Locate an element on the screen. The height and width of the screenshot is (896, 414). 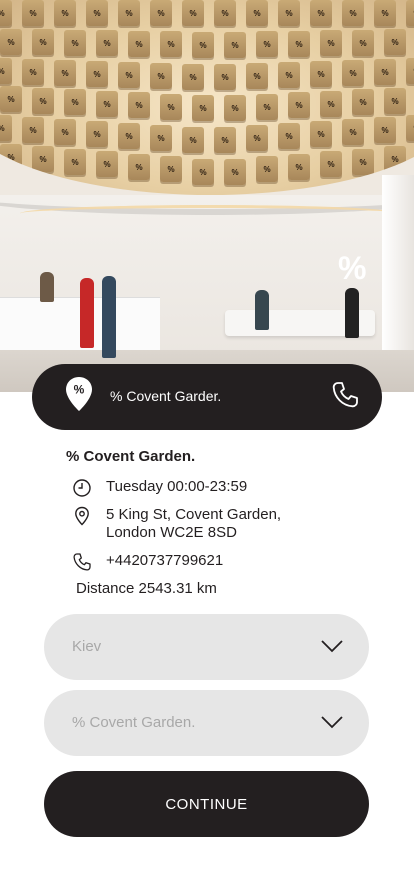
address-line-2: London WC2E 8SD is located at coordinates (171, 532).